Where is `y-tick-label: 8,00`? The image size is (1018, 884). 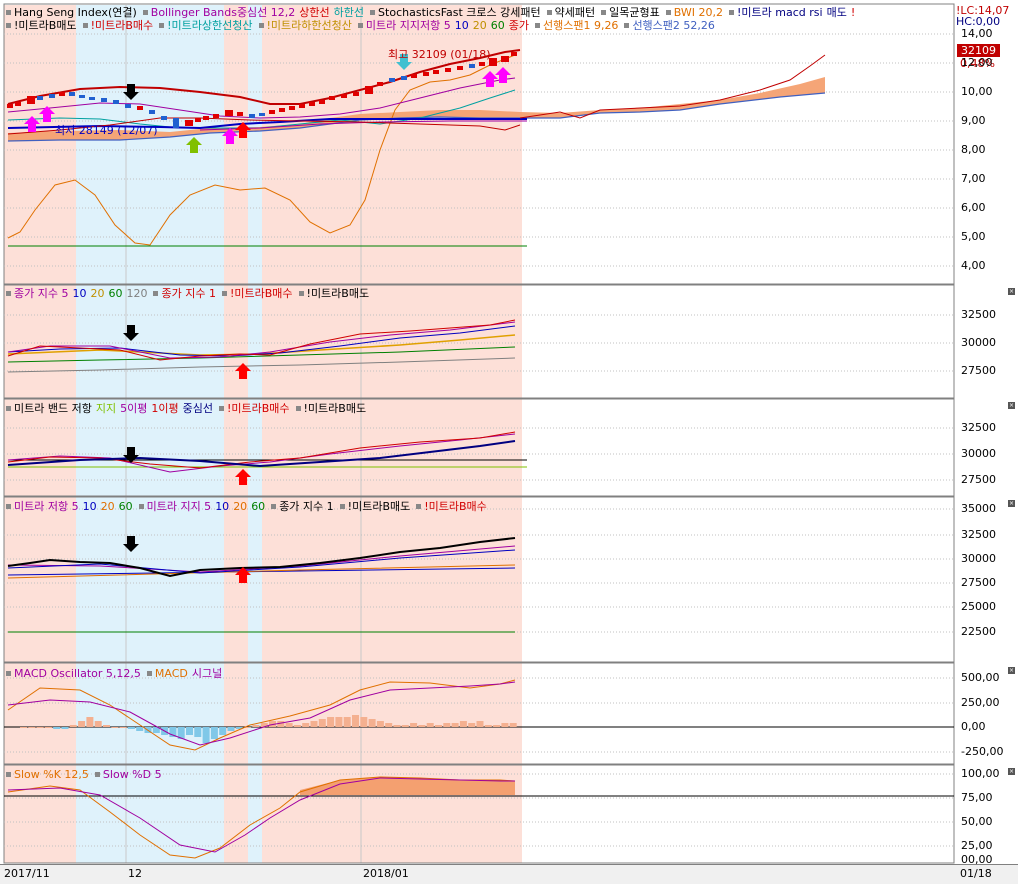 y-tick-label: 8,00 is located at coordinates (973, 149).